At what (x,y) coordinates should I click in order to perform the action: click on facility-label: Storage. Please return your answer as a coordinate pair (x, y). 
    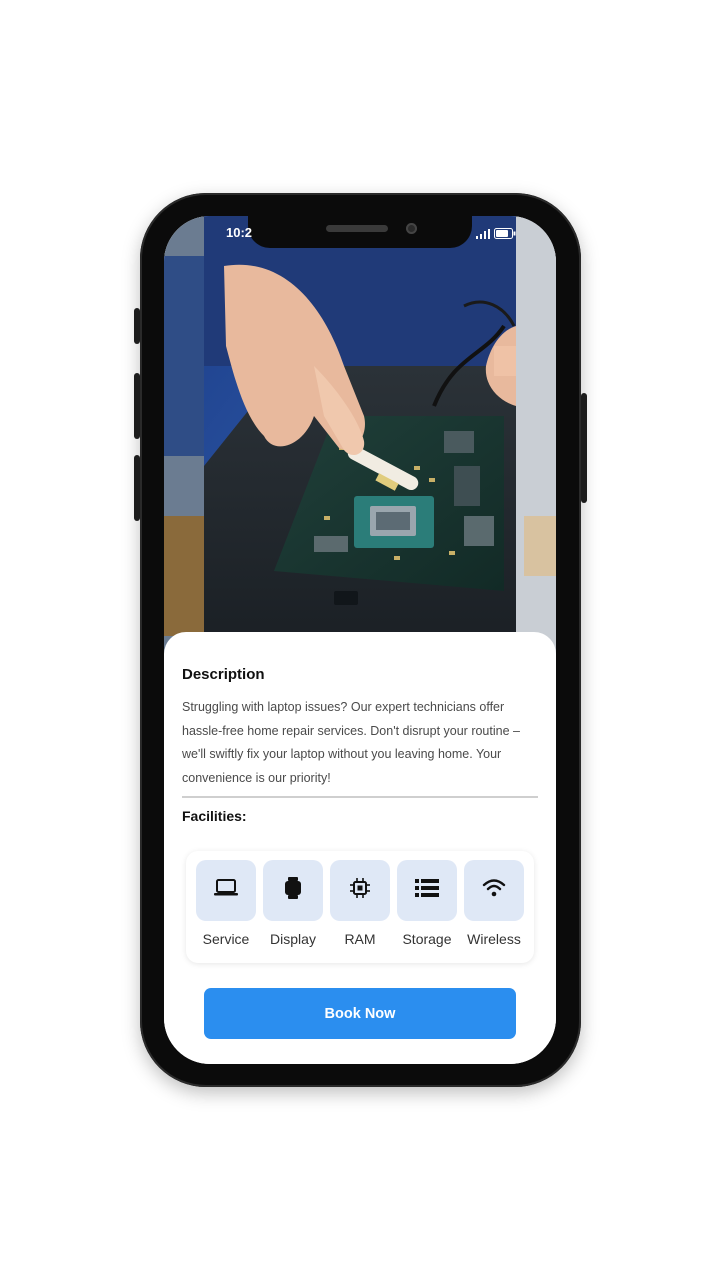
    Looking at the image, I should click on (427, 939).